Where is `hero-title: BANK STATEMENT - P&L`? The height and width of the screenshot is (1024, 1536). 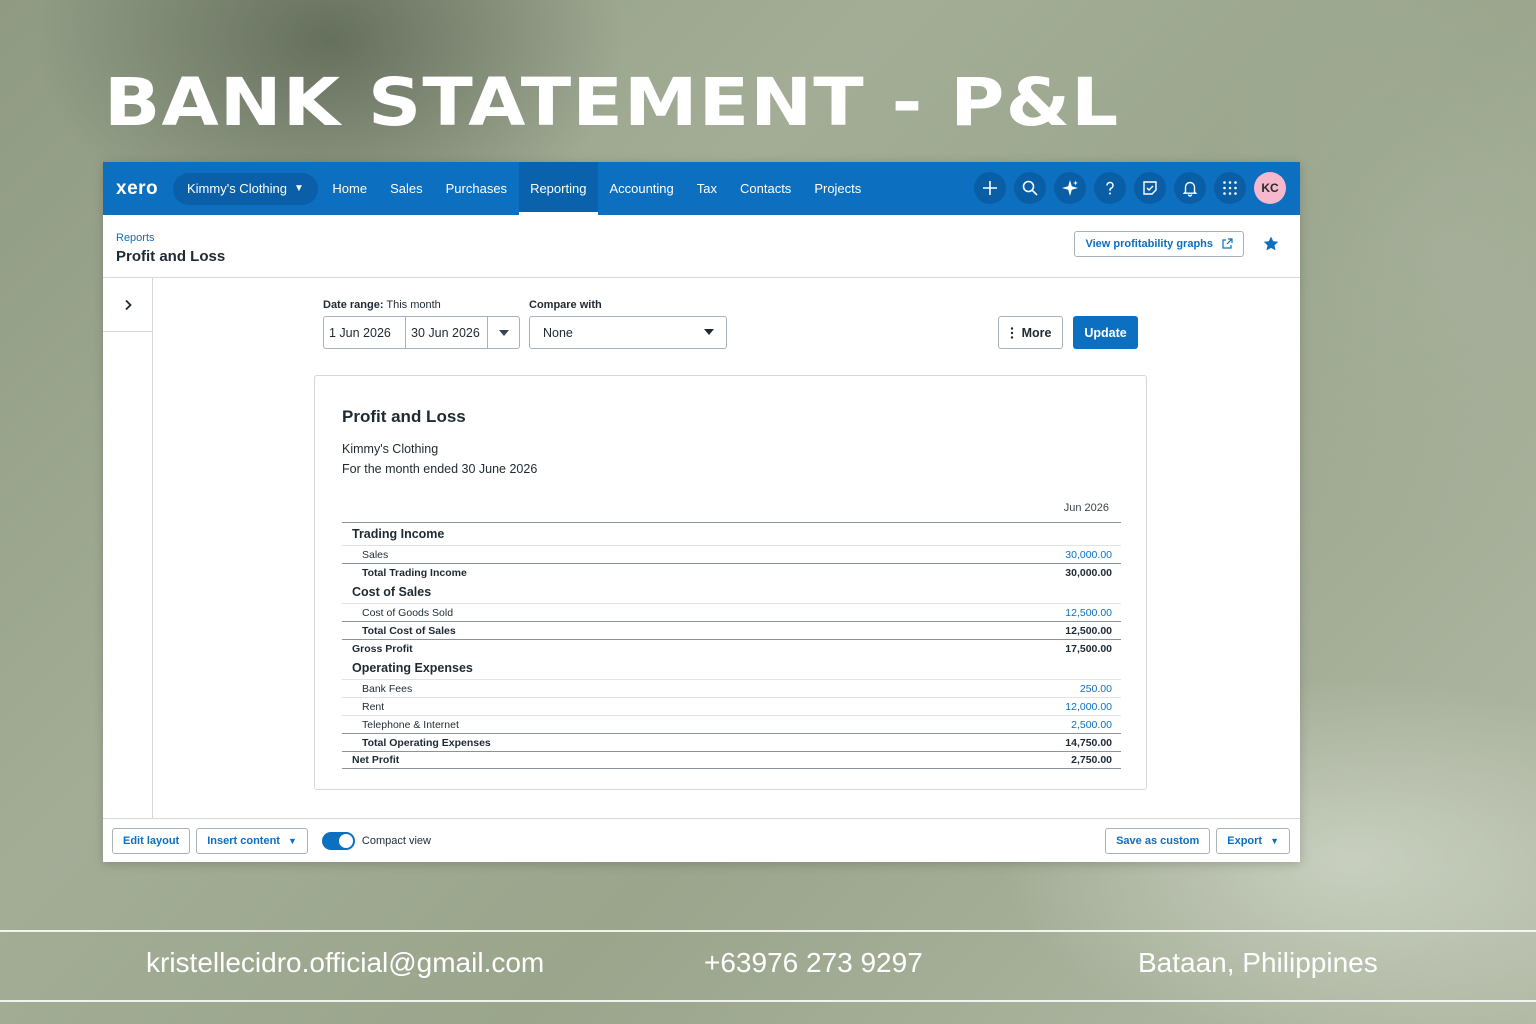 hero-title: BANK STATEMENT - P&L is located at coordinates (612, 102).